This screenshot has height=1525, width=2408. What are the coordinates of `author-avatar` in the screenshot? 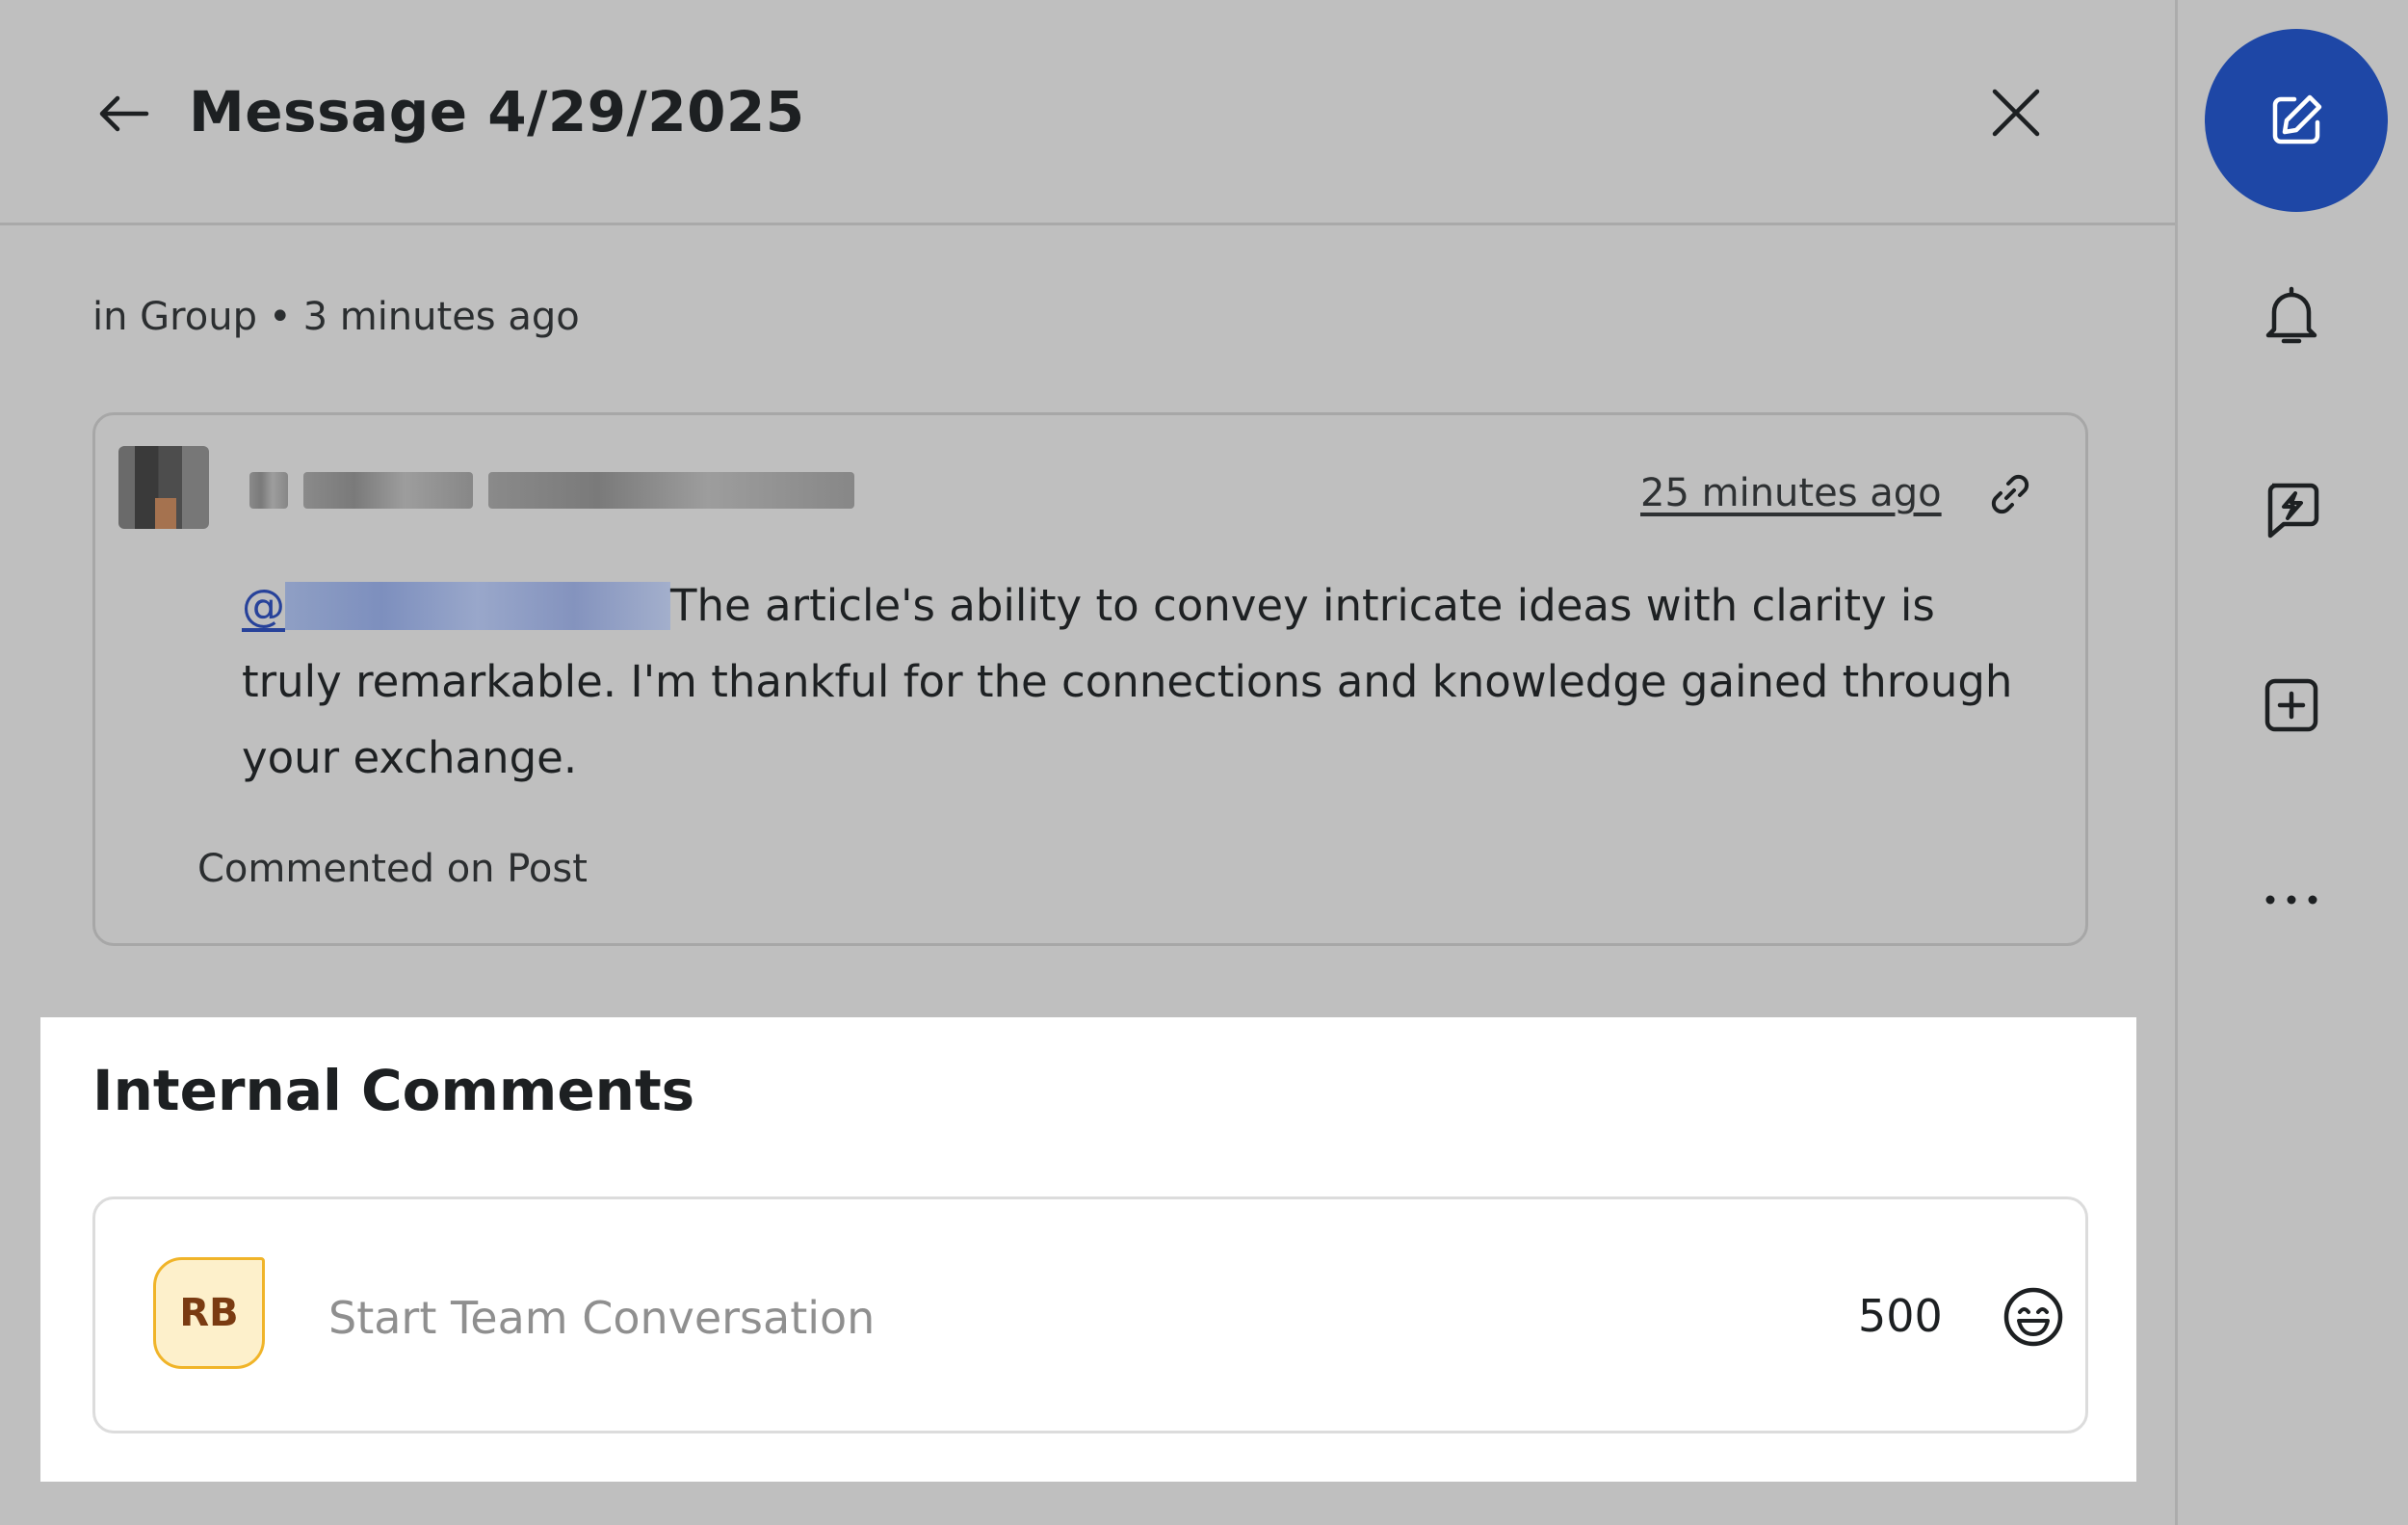 It's located at (163, 488).